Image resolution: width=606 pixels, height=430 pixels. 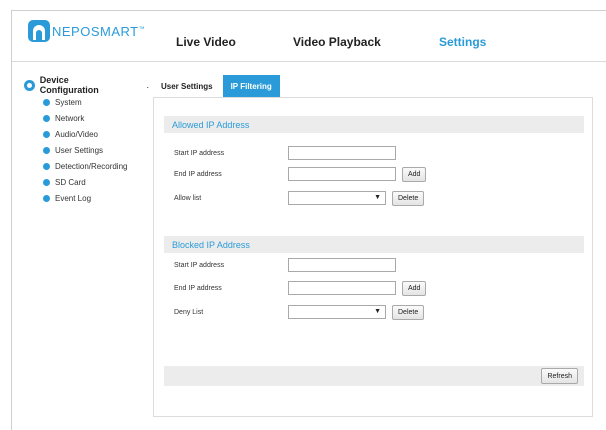 I want to click on sidebar-heading-label: Device Configuration, so click(x=69, y=85).